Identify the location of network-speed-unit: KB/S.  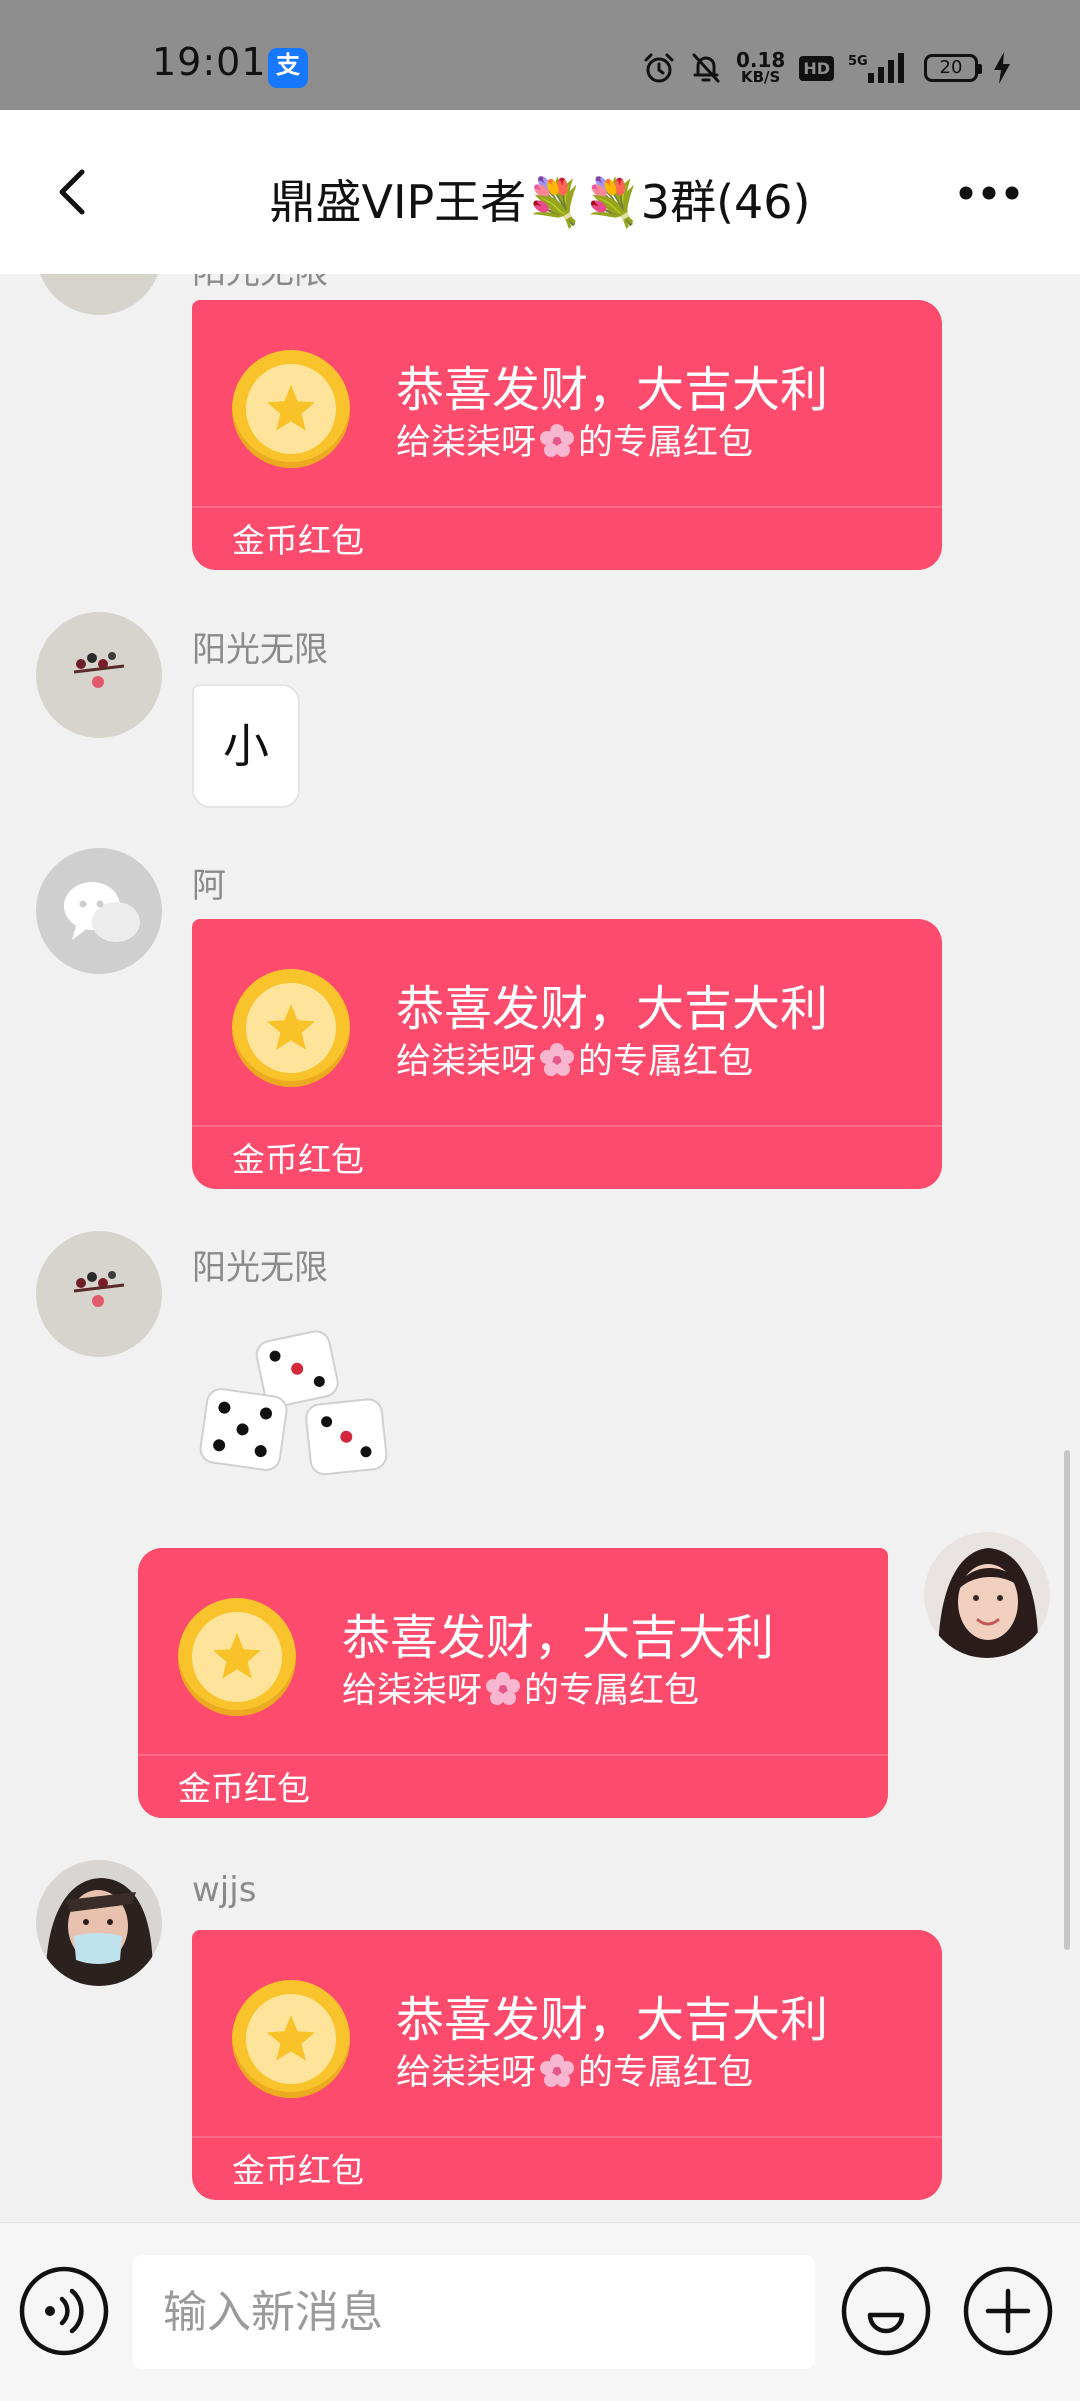
(760, 77).